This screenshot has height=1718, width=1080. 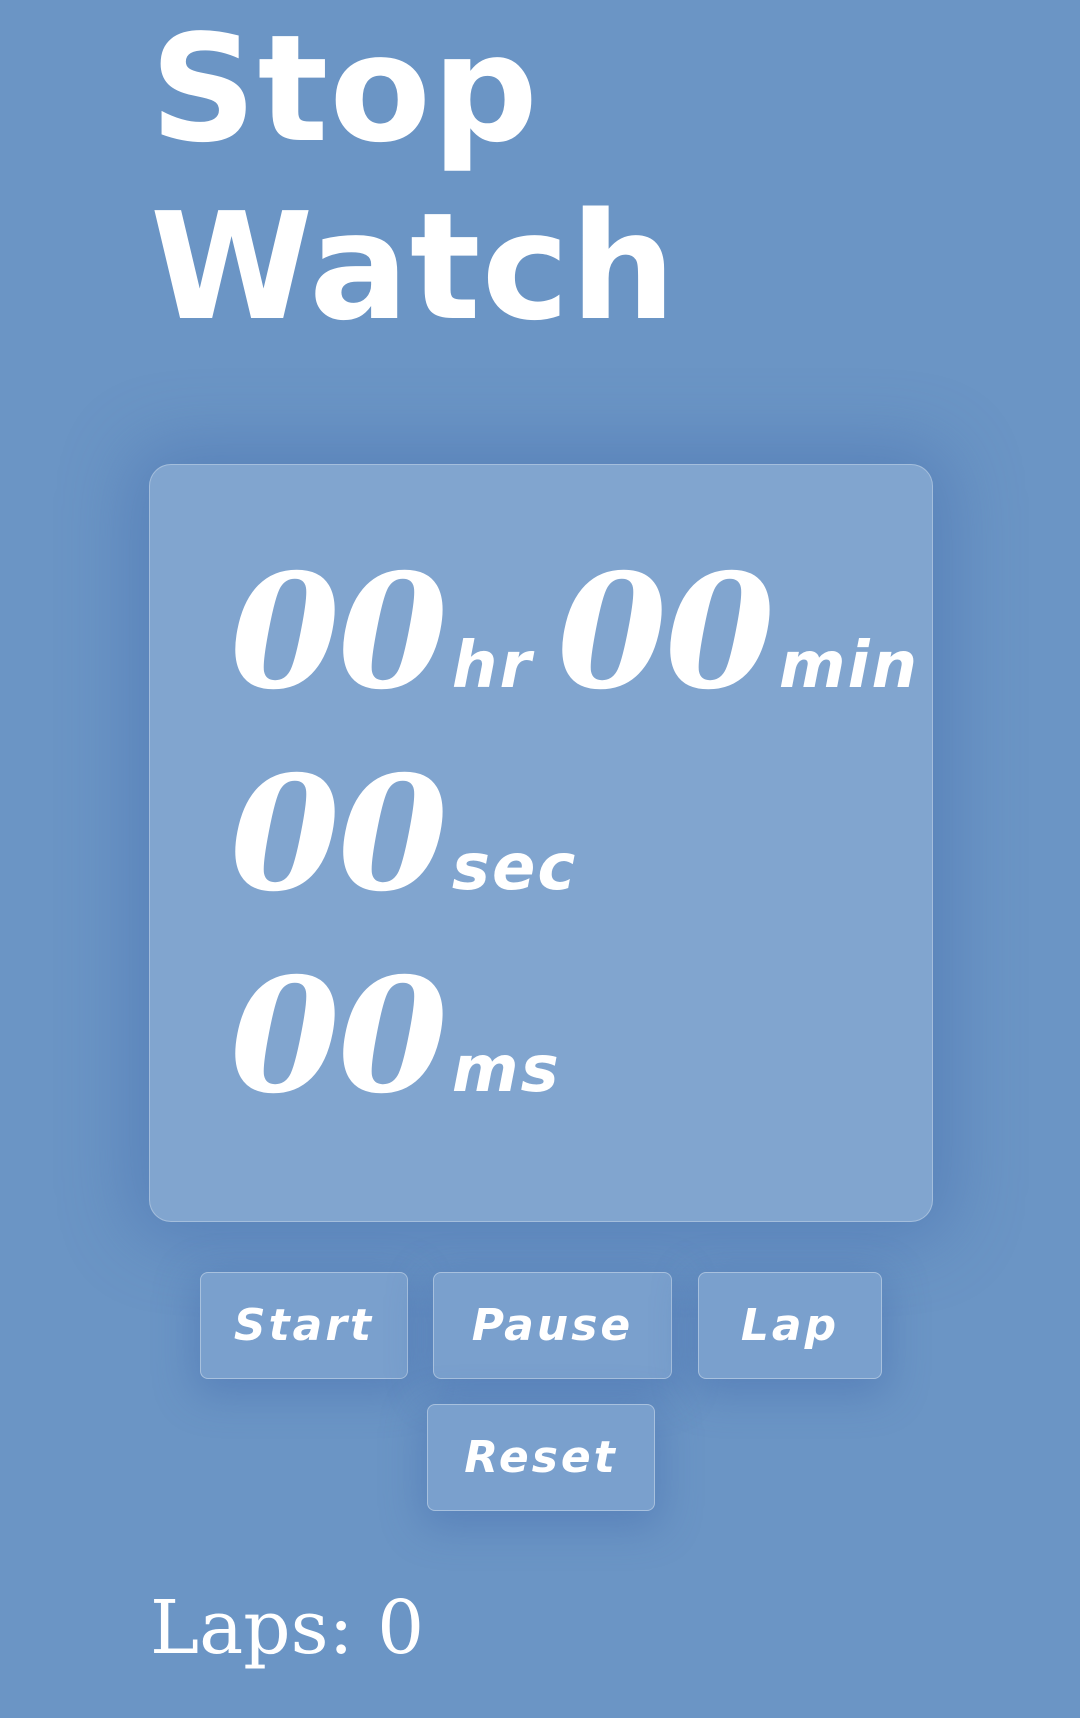 What do you see at coordinates (514, 868) in the screenshot?
I see `seconds-unit: sec` at bounding box center [514, 868].